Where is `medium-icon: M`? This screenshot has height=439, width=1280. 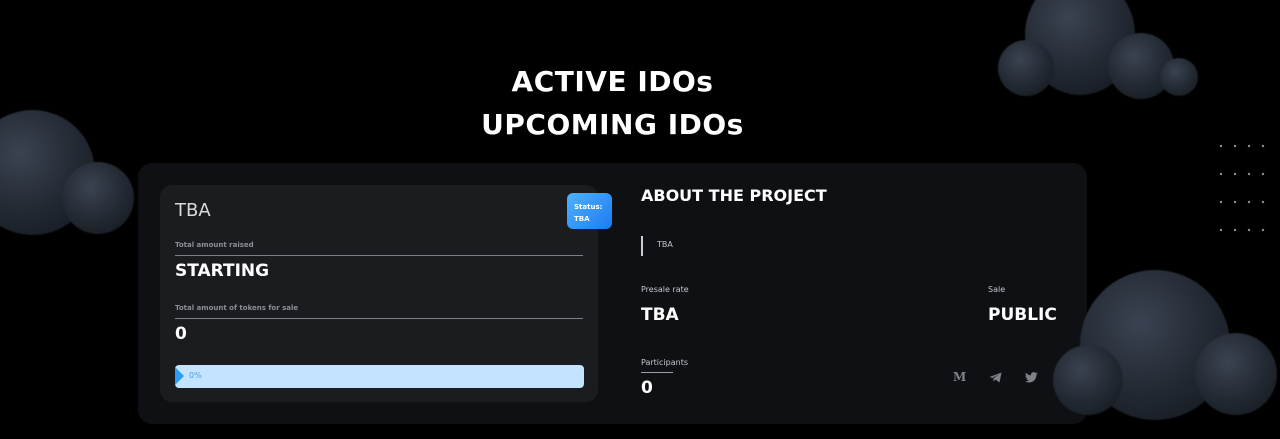 medium-icon: M is located at coordinates (959, 377).